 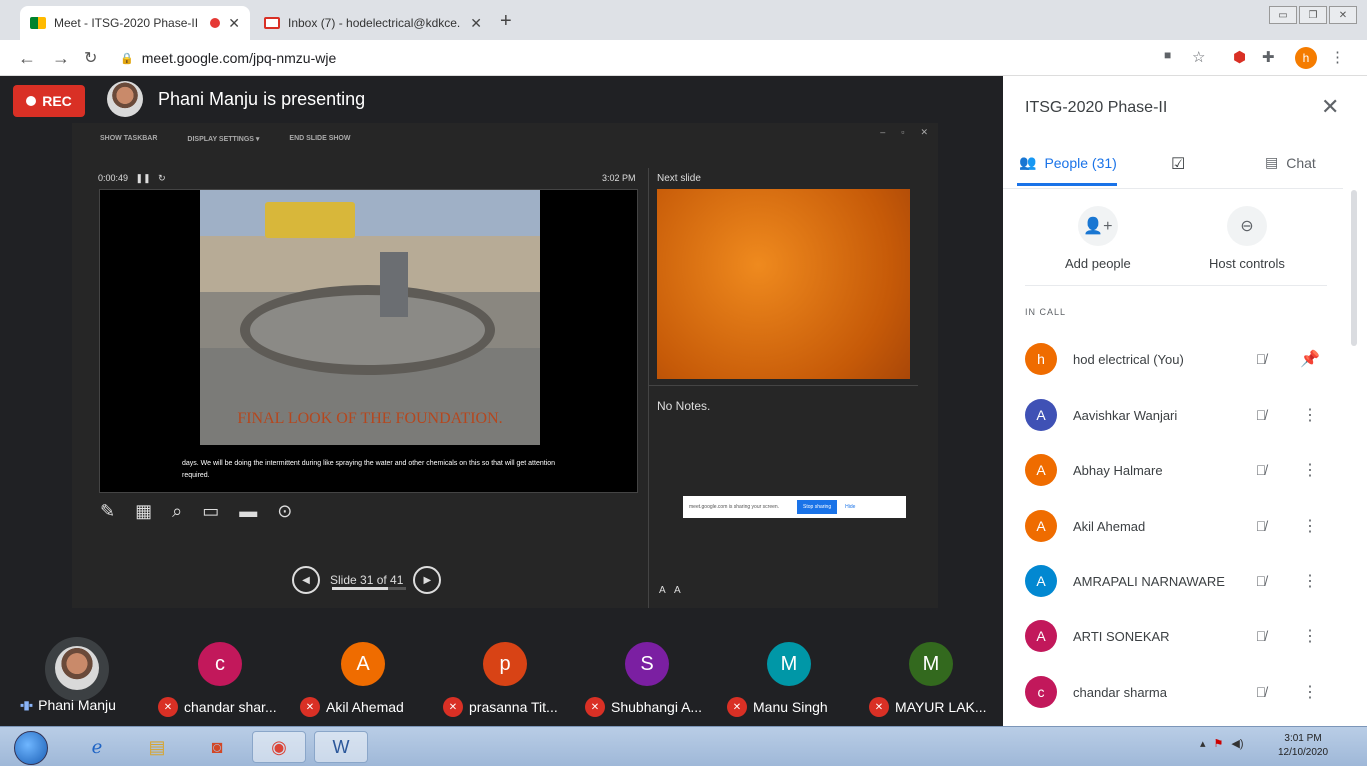 What do you see at coordinates (1283, 15) in the screenshot?
I see `minimize-button: ▭` at bounding box center [1283, 15].